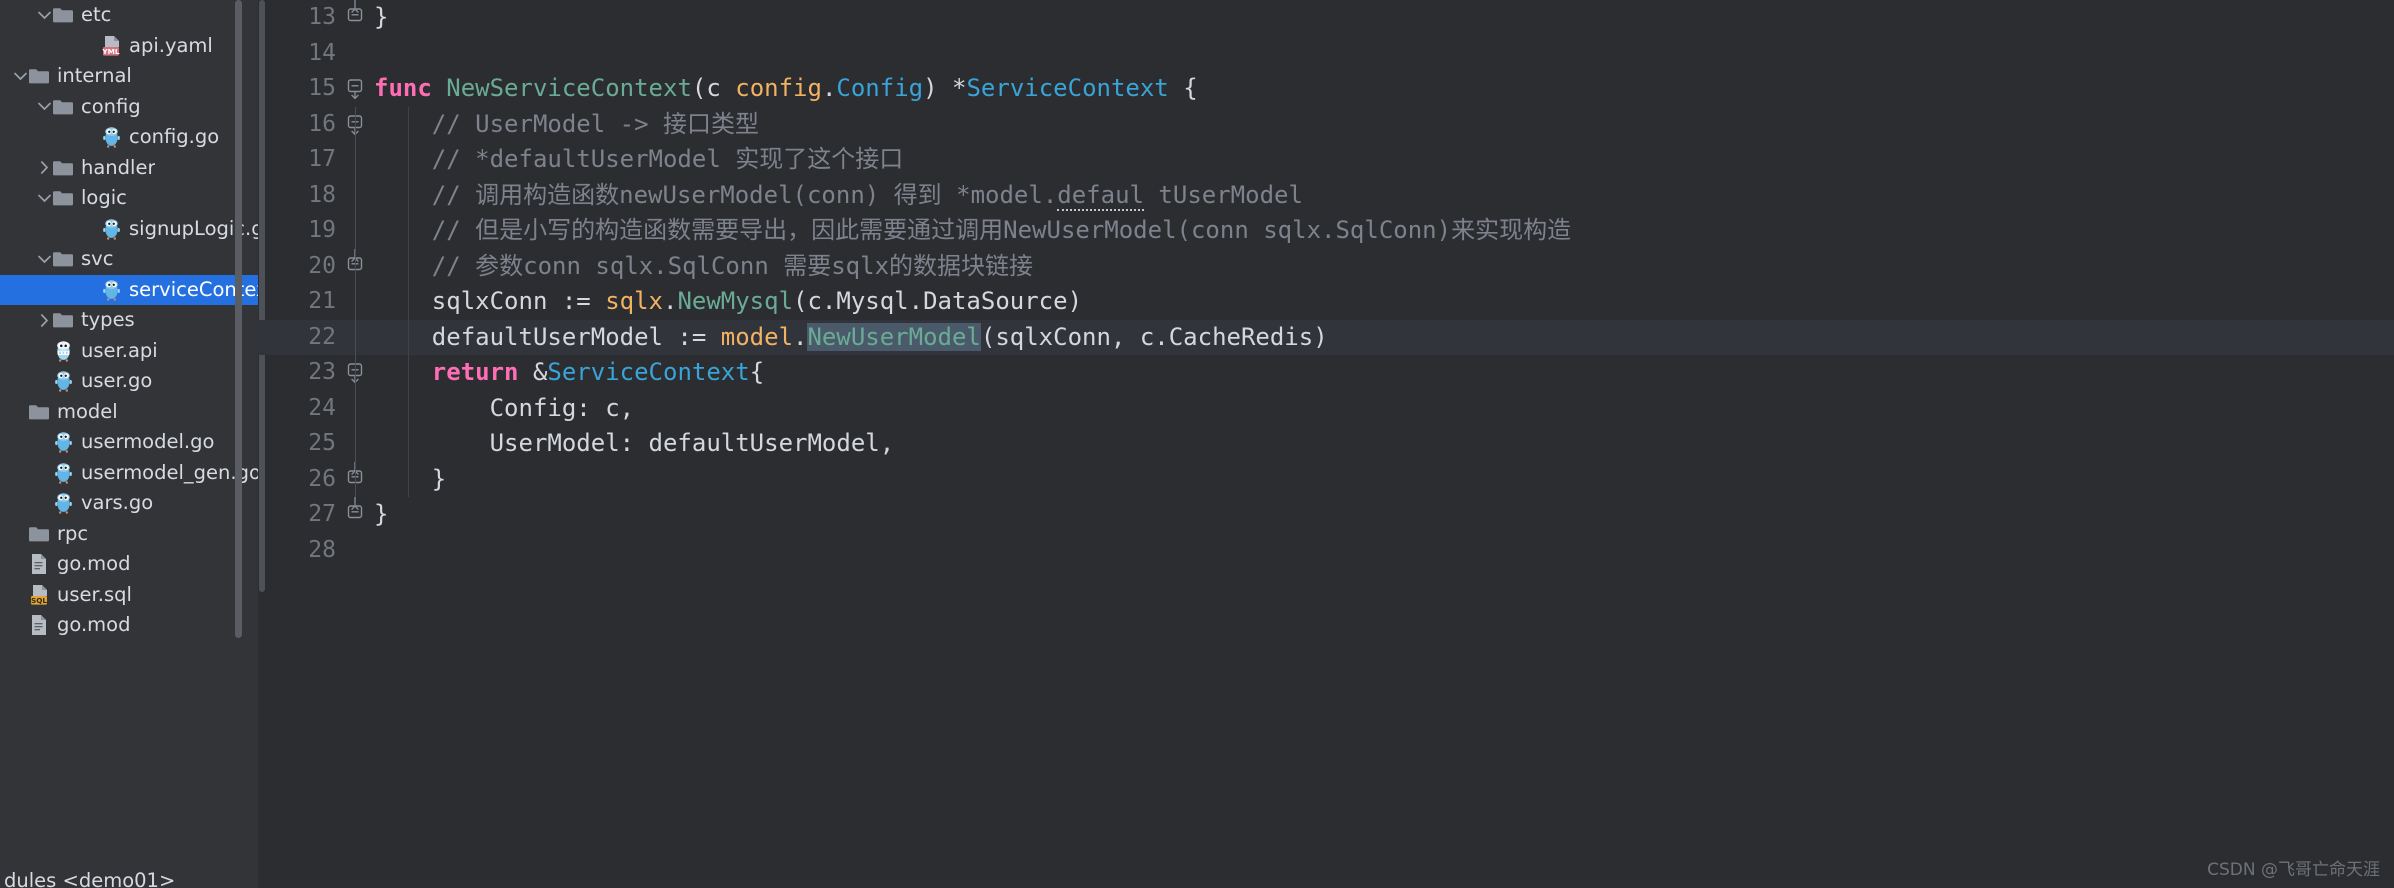 The width and height of the screenshot is (2394, 888). What do you see at coordinates (39, 595) in the screenshot?
I see `sql-file-icon: SQL` at bounding box center [39, 595].